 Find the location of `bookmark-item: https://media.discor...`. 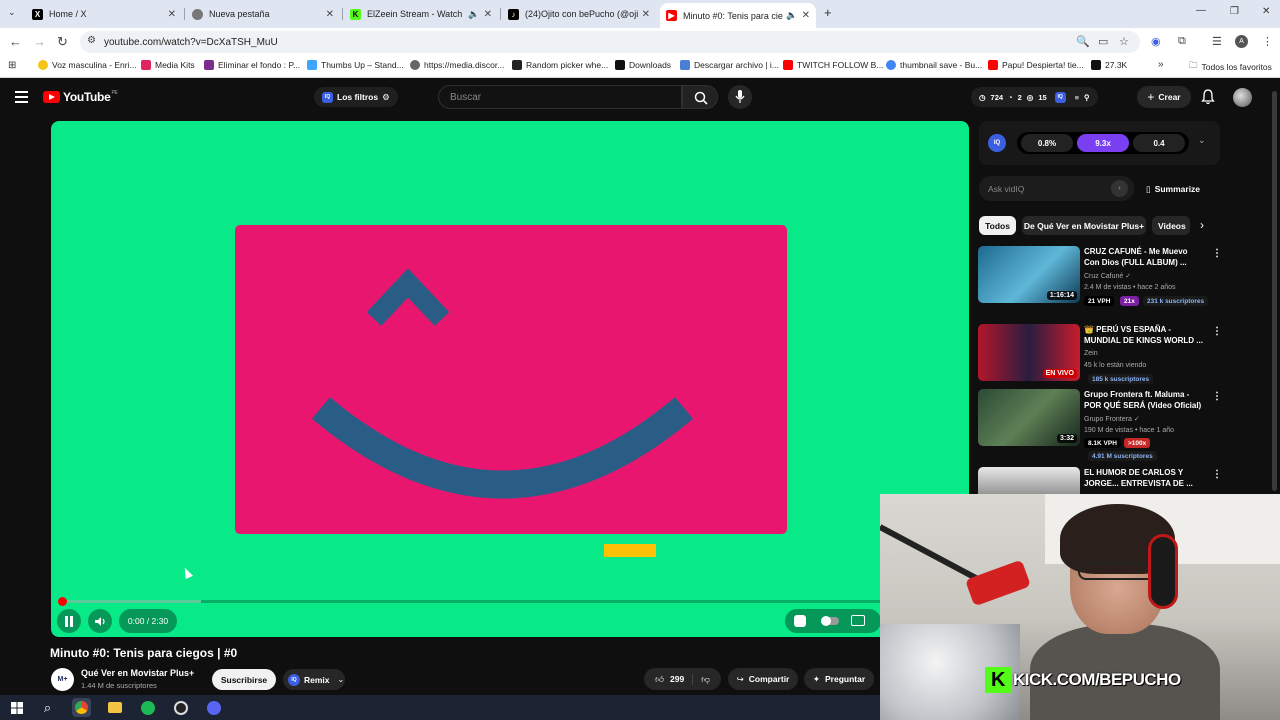

bookmark-item: https://media.discor... is located at coordinates (457, 65).